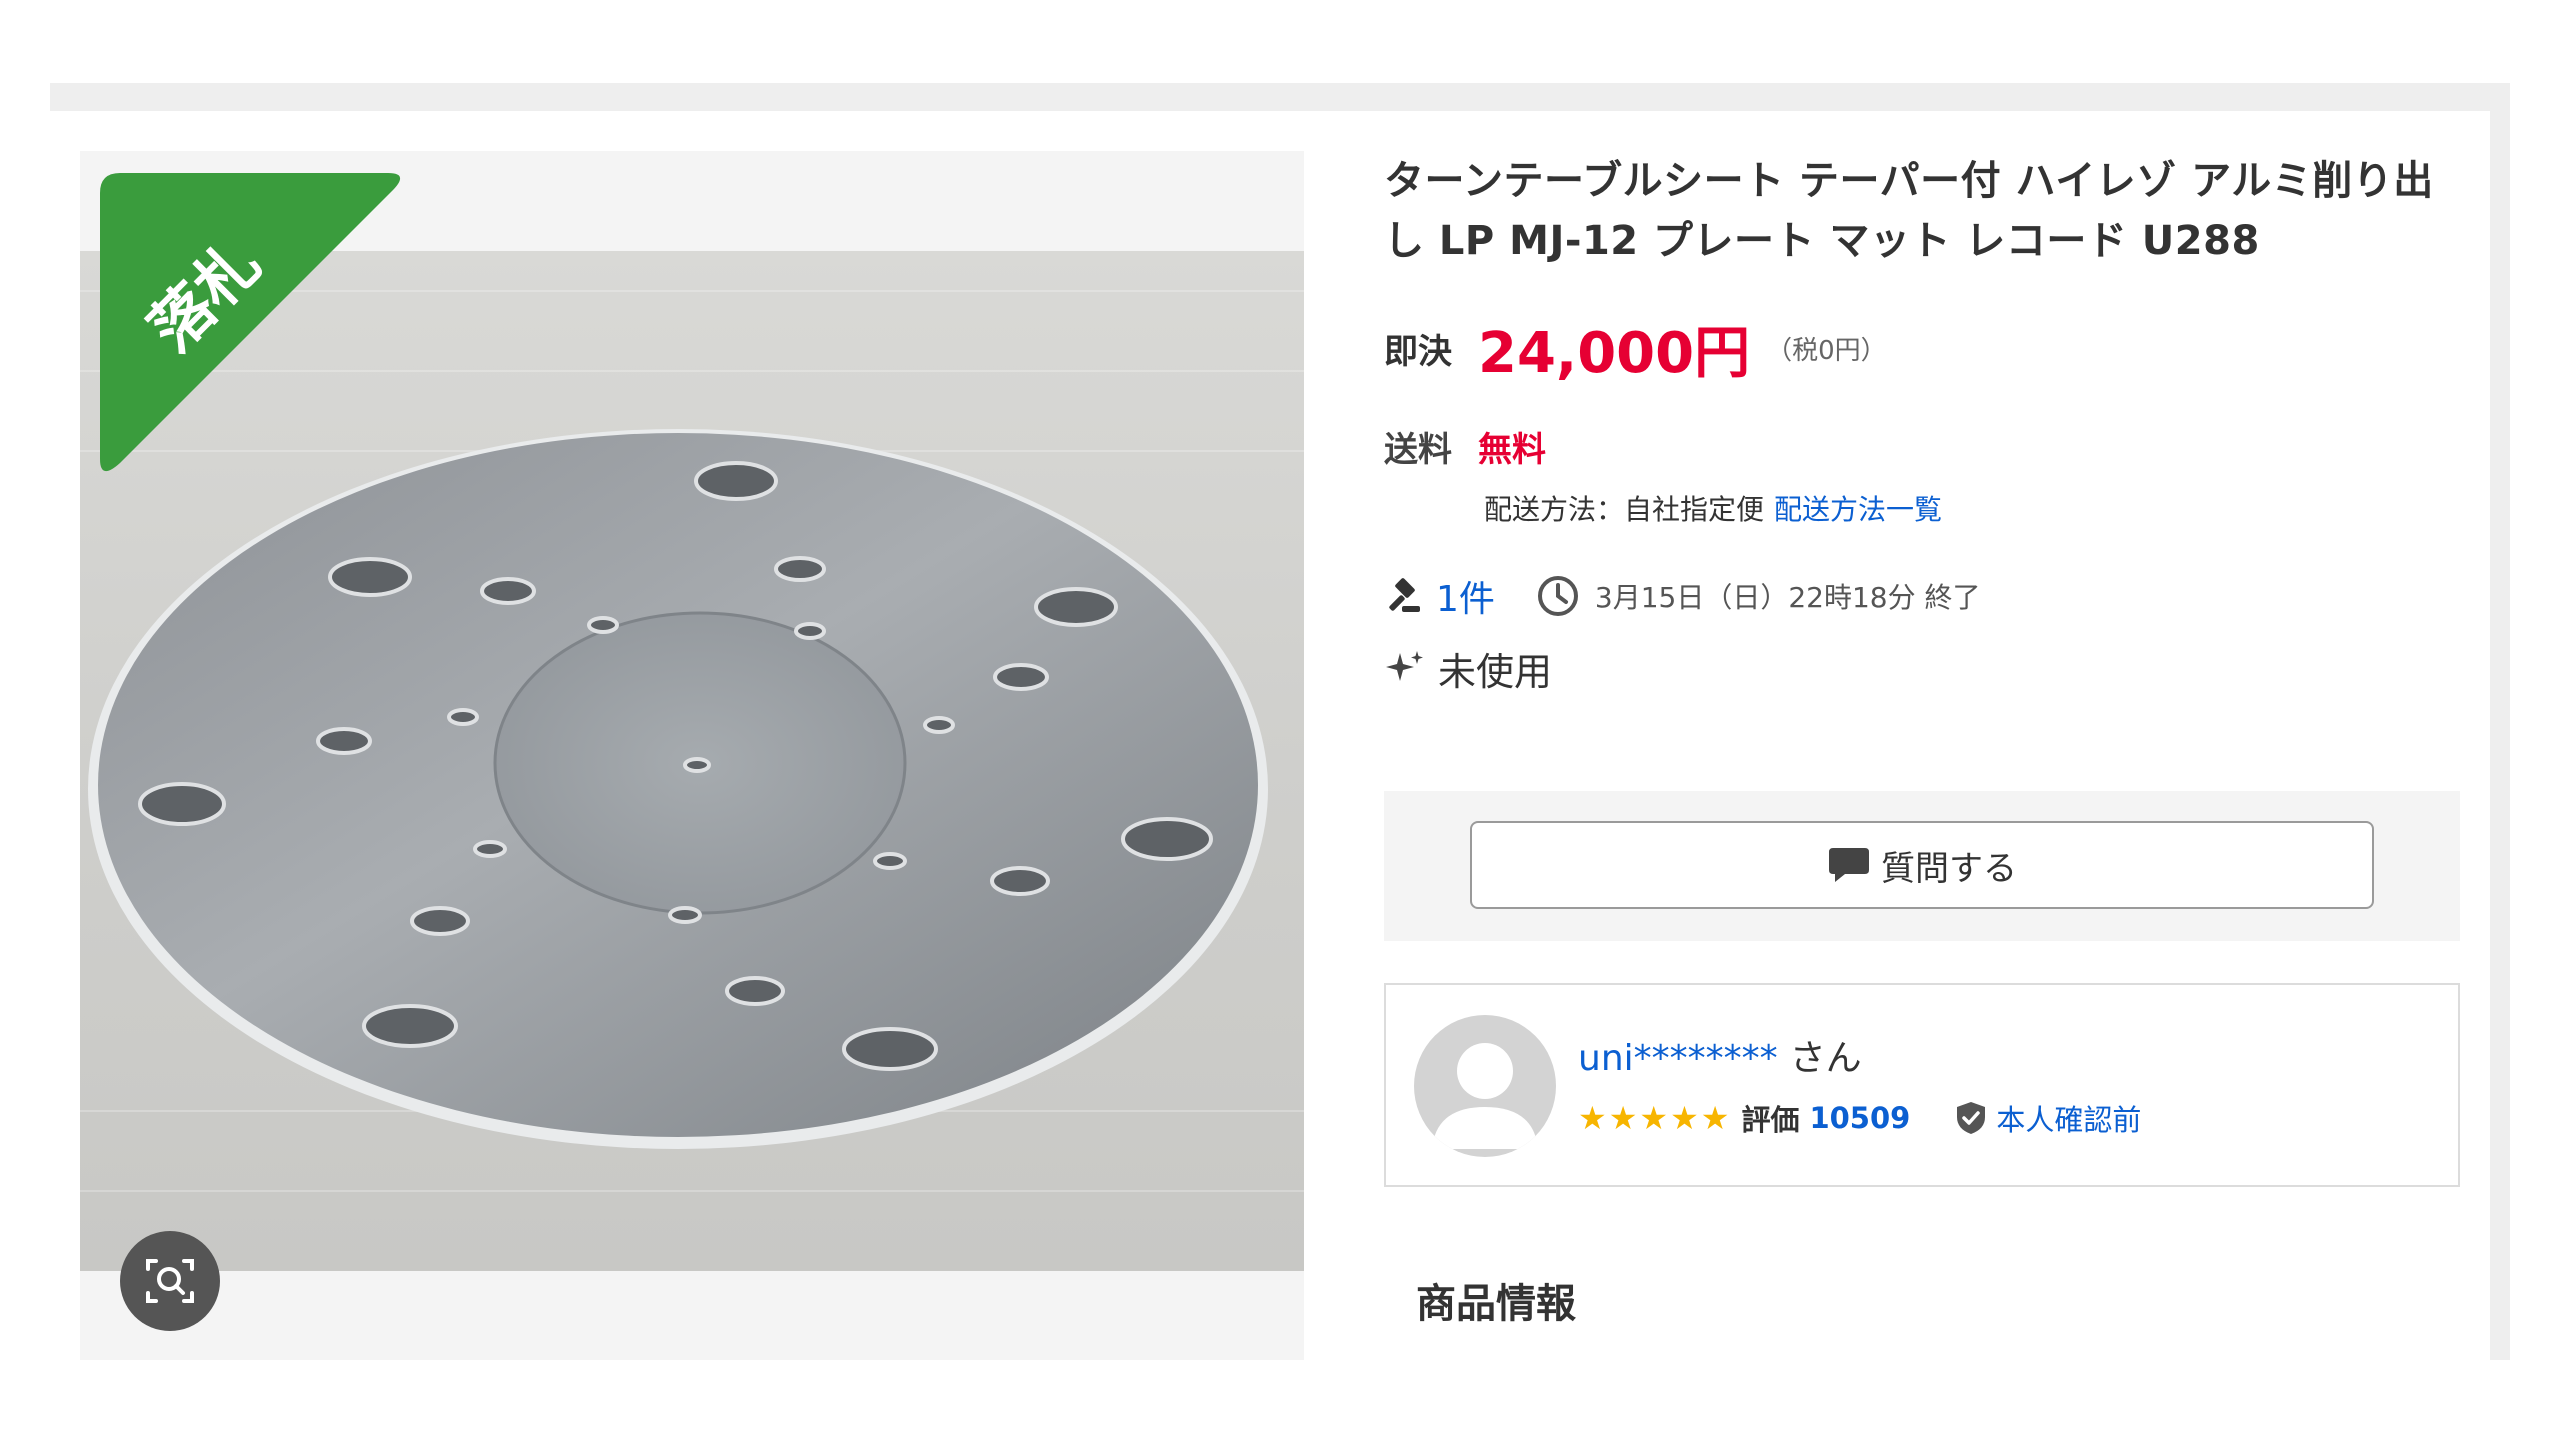  Describe the element at coordinates (1949, 868) in the screenshot. I see `ask-question-label: 質問する` at that location.